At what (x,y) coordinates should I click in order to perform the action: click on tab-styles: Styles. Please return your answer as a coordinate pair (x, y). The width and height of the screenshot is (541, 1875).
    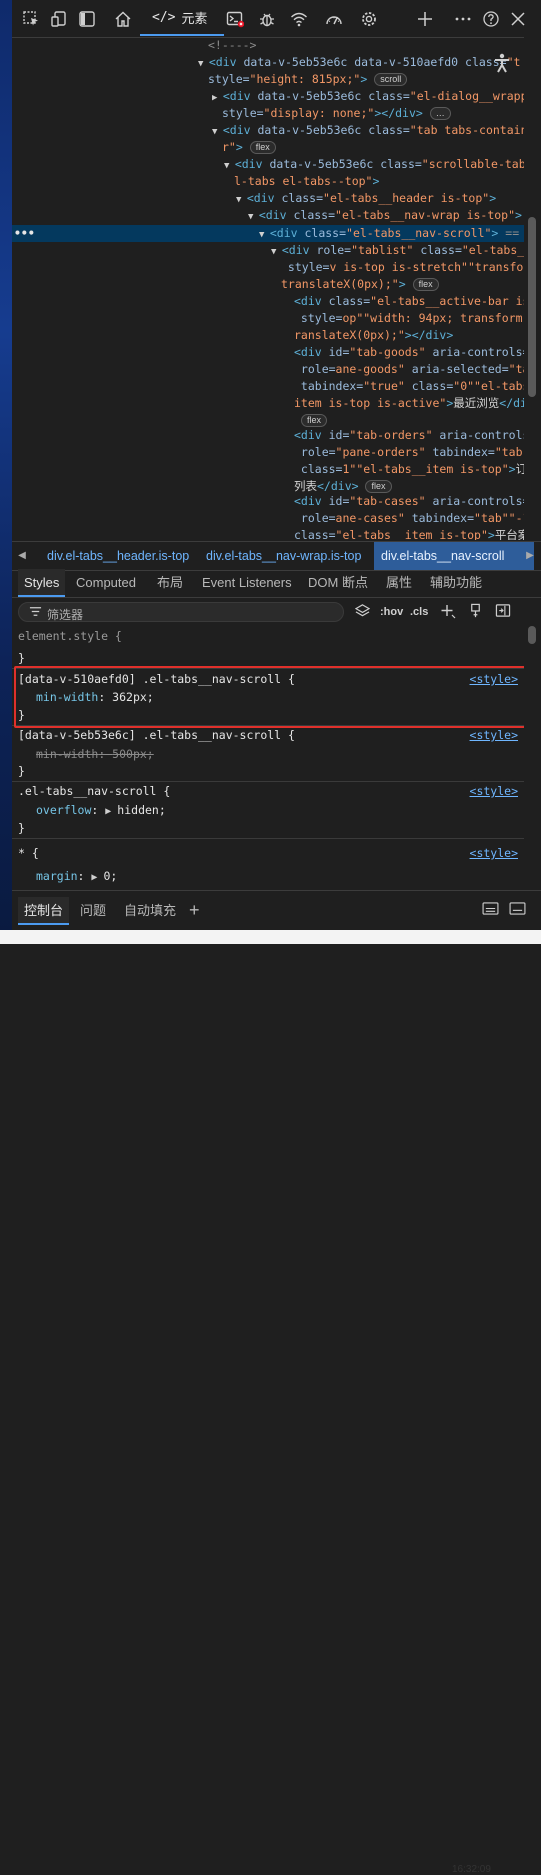
    Looking at the image, I should click on (42, 583).